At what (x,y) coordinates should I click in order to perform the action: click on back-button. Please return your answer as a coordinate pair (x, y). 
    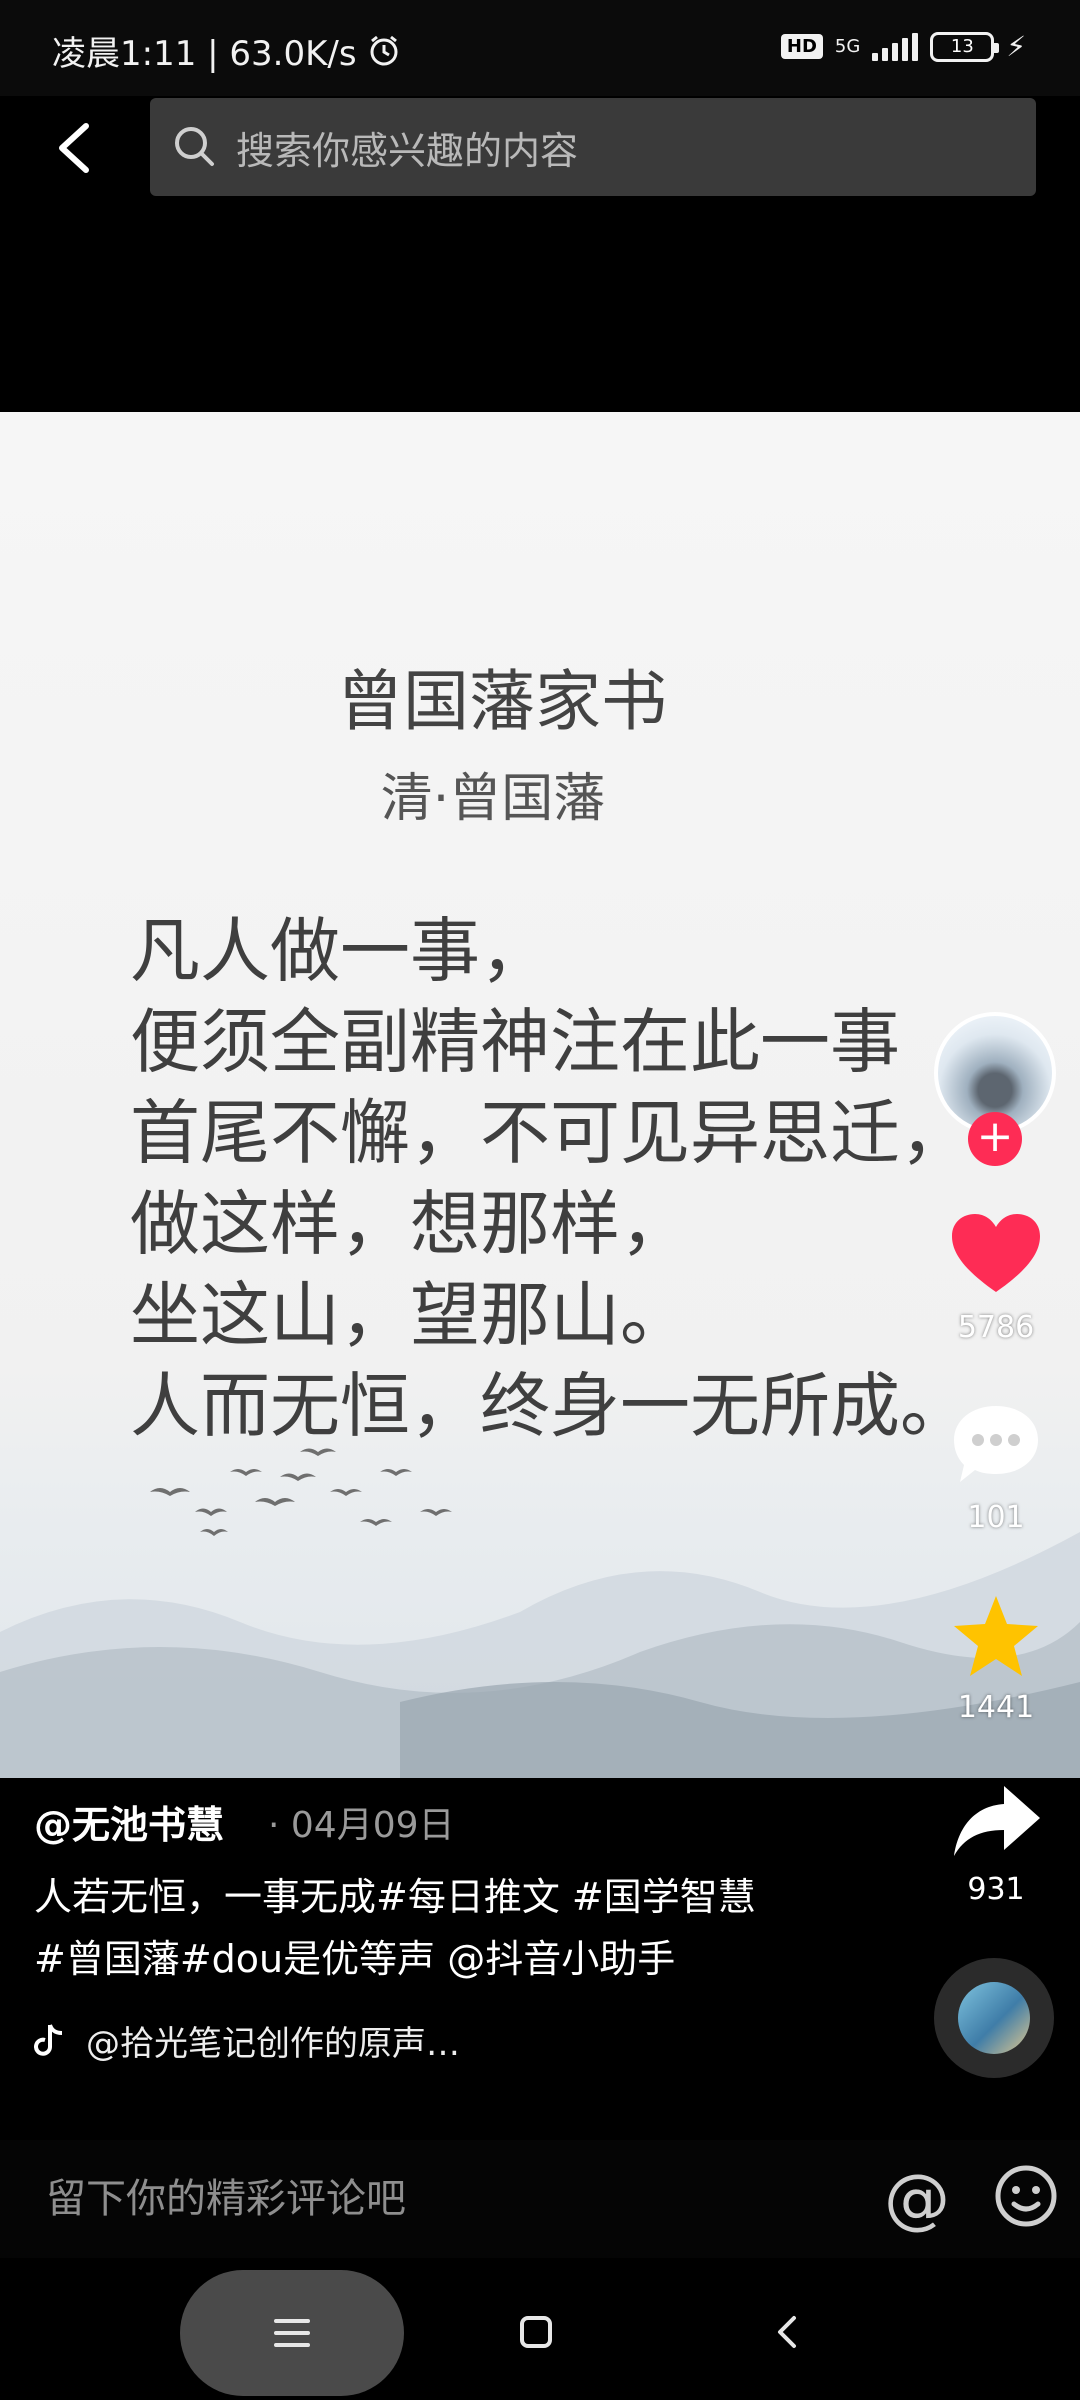
    Looking at the image, I should click on (76, 147).